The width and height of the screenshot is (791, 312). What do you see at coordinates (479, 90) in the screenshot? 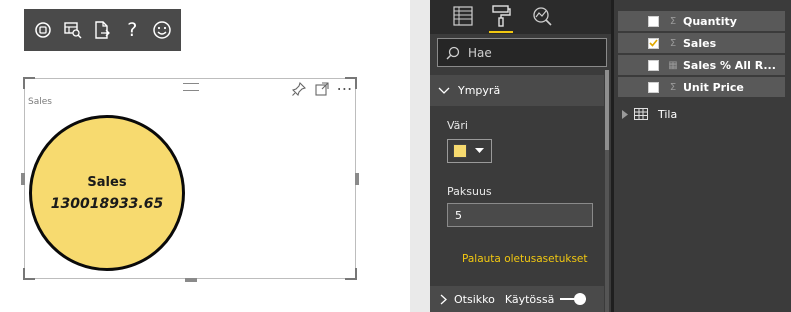
I see `section-title: Ympyrä` at bounding box center [479, 90].